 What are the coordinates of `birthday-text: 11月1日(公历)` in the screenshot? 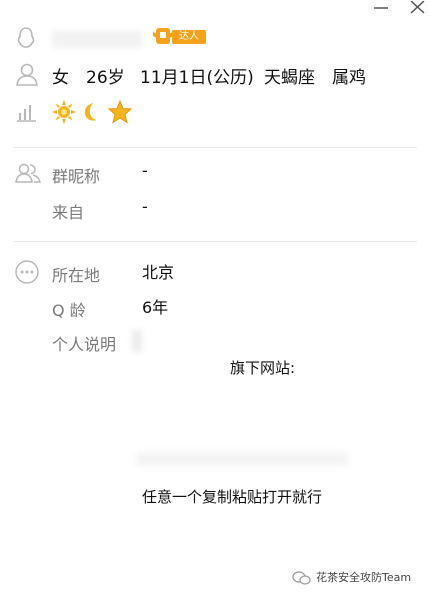 It's located at (197, 78).